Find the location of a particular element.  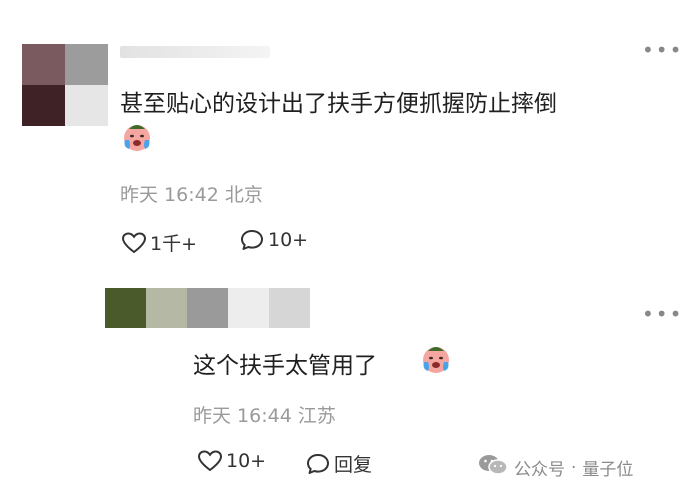

reply-button: 10+ is located at coordinates (274, 240).